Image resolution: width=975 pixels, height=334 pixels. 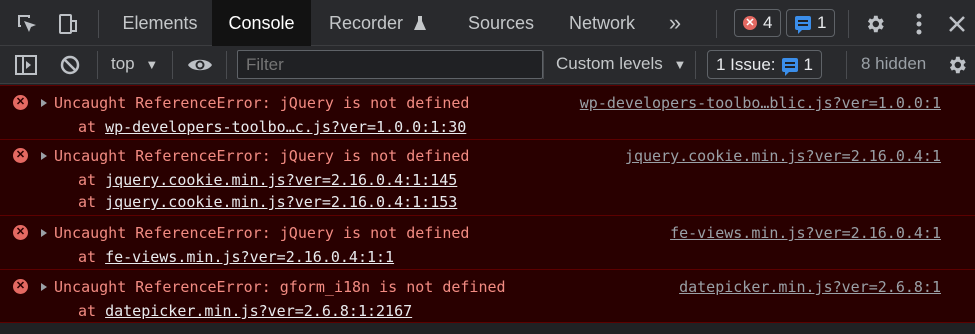 I want to click on stack-link: jquery.cookie.min.js?ver=2.16.0.4:1:145, so click(x=281, y=180).